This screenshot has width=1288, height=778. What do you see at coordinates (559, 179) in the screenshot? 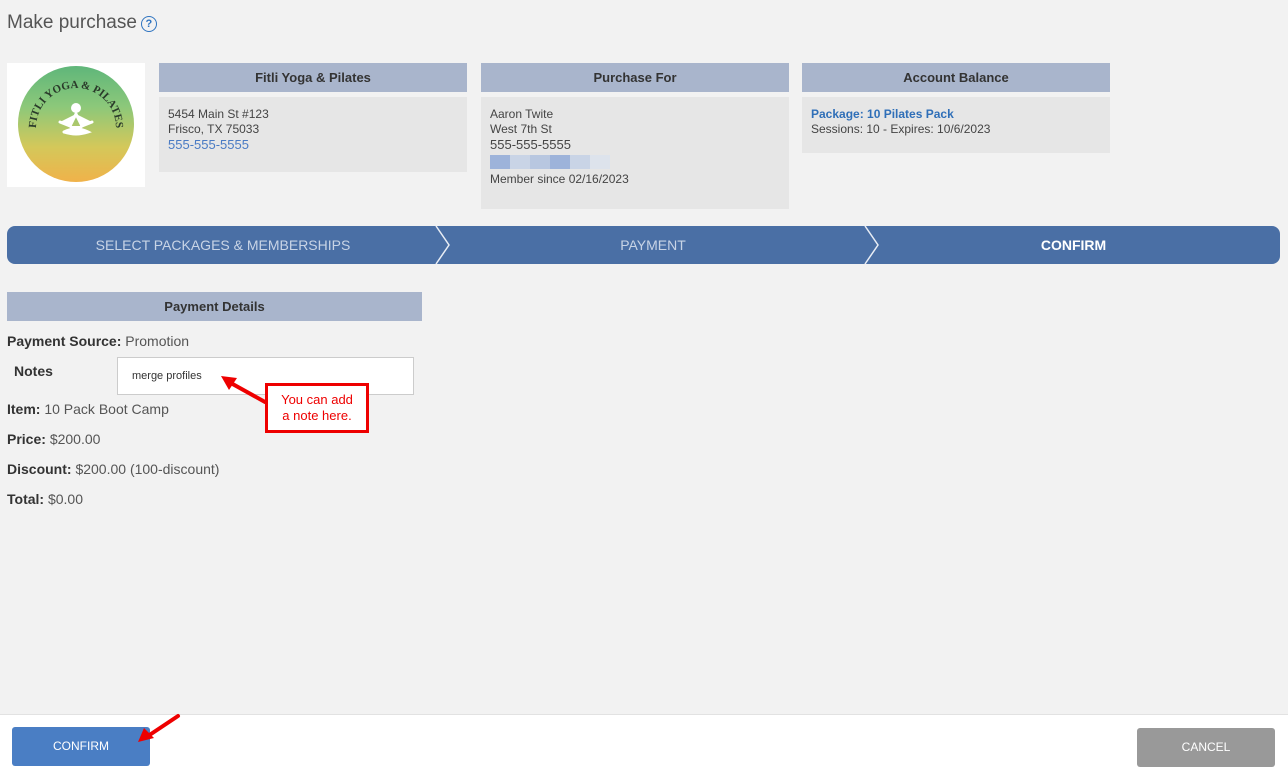
I see `member-since: Member since 02/16/2023` at bounding box center [559, 179].